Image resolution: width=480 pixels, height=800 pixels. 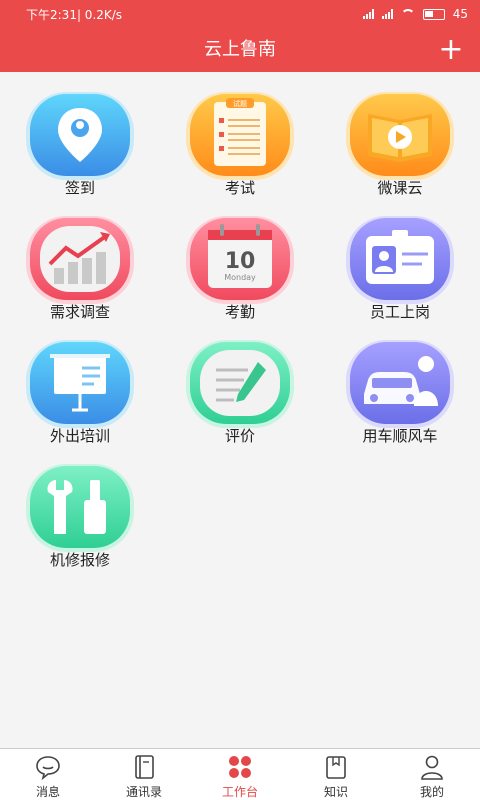 I want to click on wrench-tools-icon, so click(x=80, y=508).